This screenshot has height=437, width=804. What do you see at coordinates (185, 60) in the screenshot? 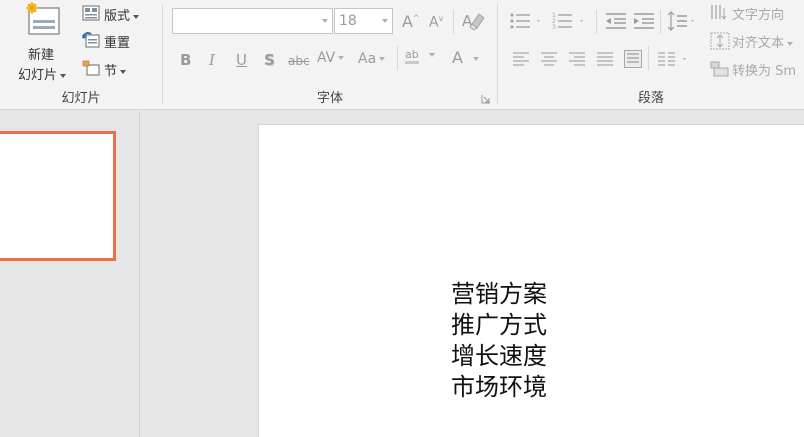
I see `bold-button: B` at bounding box center [185, 60].